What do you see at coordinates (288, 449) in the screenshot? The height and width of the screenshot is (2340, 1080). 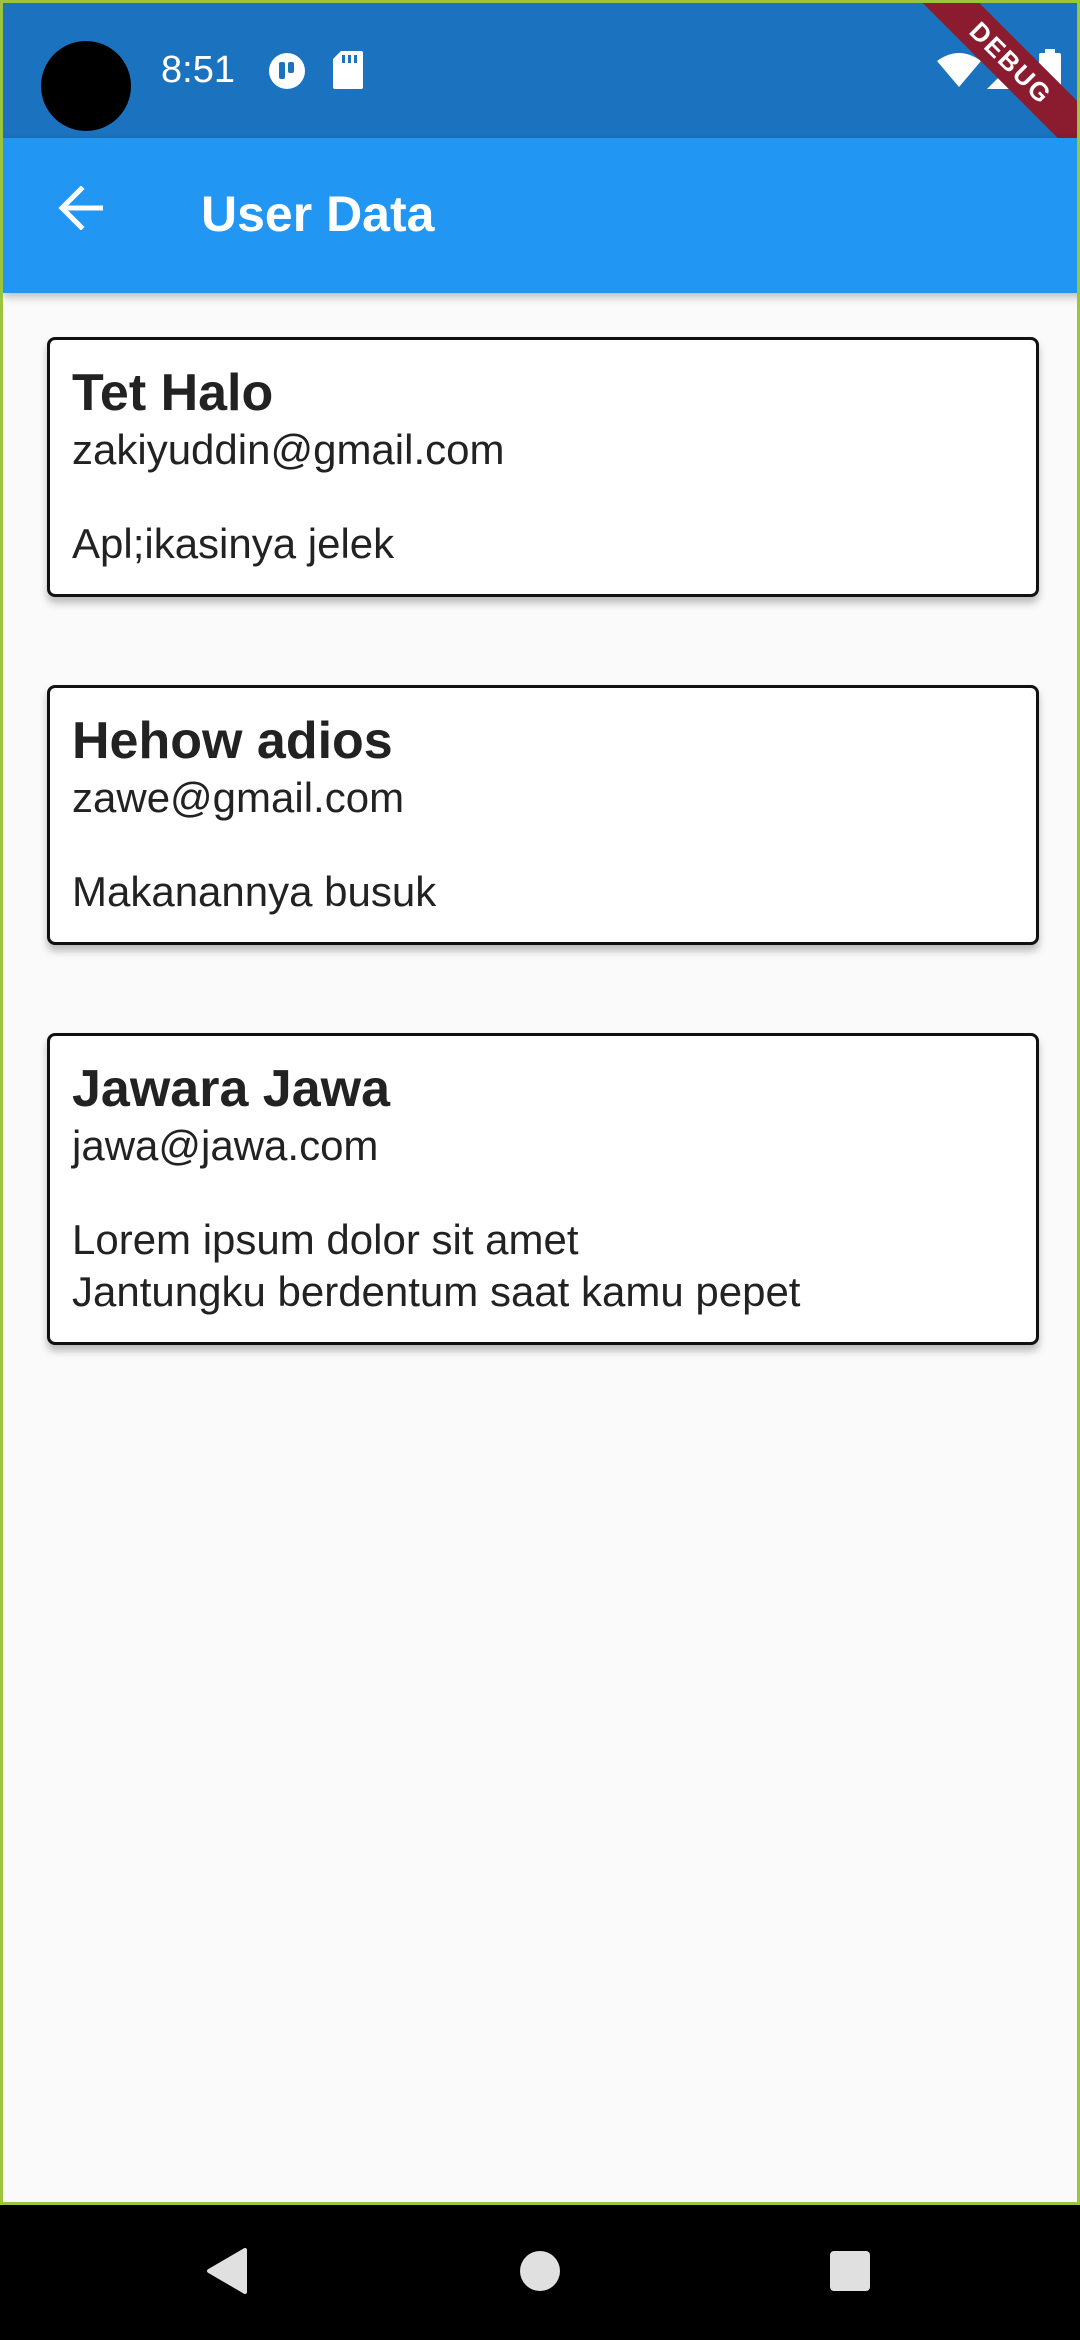 I see `user-email: zakiyuddin@gmail.com` at bounding box center [288, 449].